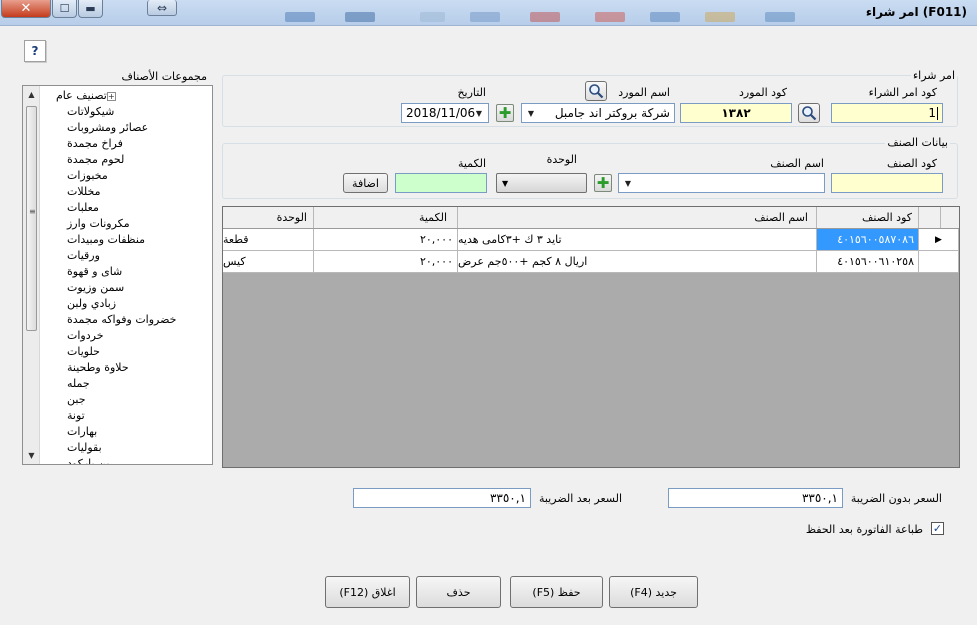 The image size is (977, 625). What do you see at coordinates (887, 183) in the screenshot?
I see `item-code-input` at bounding box center [887, 183].